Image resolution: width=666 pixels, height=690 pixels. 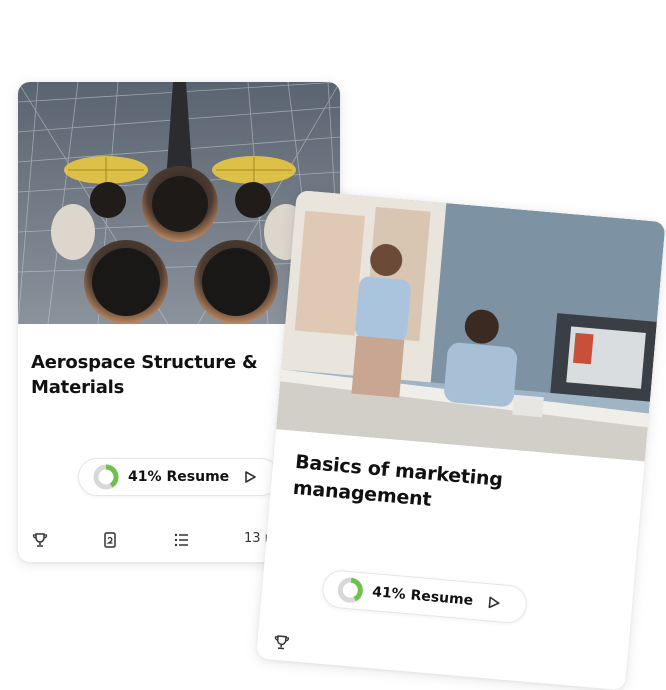 I want to click on document-icon, so click(x=110, y=540).